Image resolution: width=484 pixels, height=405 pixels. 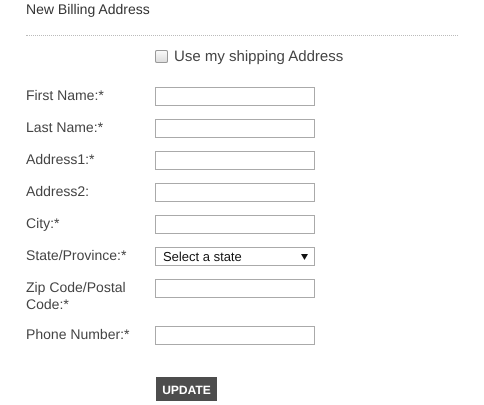 What do you see at coordinates (78, 334) in the screenshot?
I see `field-label: Phone Number:*` at bounding box center [78, 334].